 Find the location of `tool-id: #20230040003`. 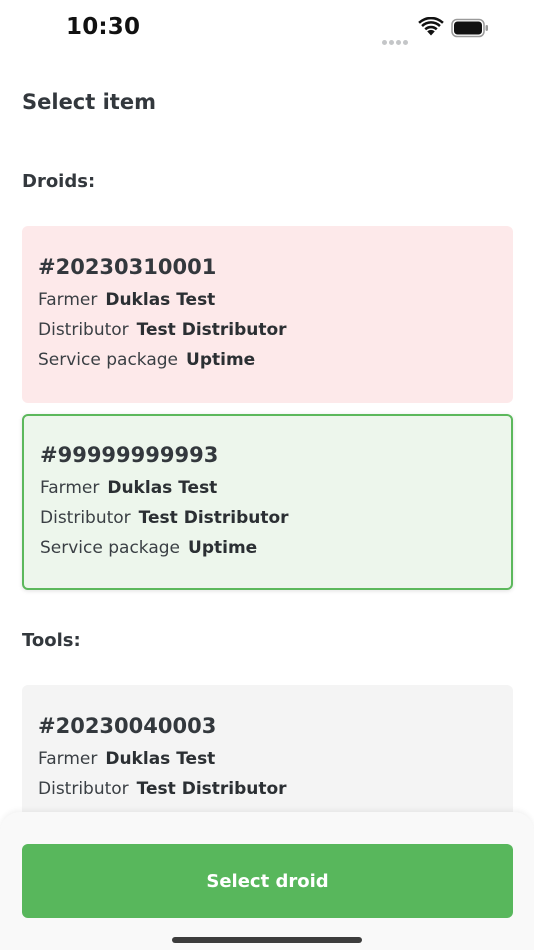

tool-id: #20230040003 is located at coordinates (127, 726).